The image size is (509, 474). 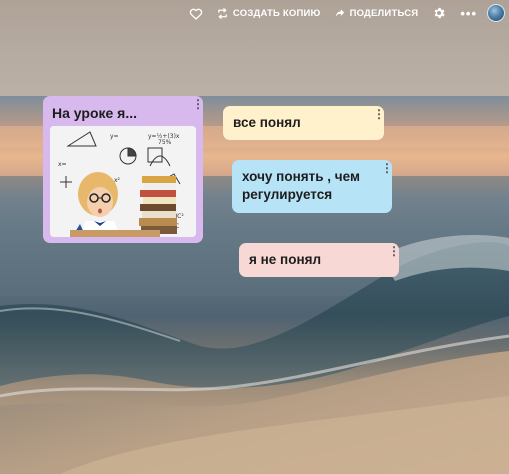 I want to click on share-arrow-icon, so click(x=340, y=13).